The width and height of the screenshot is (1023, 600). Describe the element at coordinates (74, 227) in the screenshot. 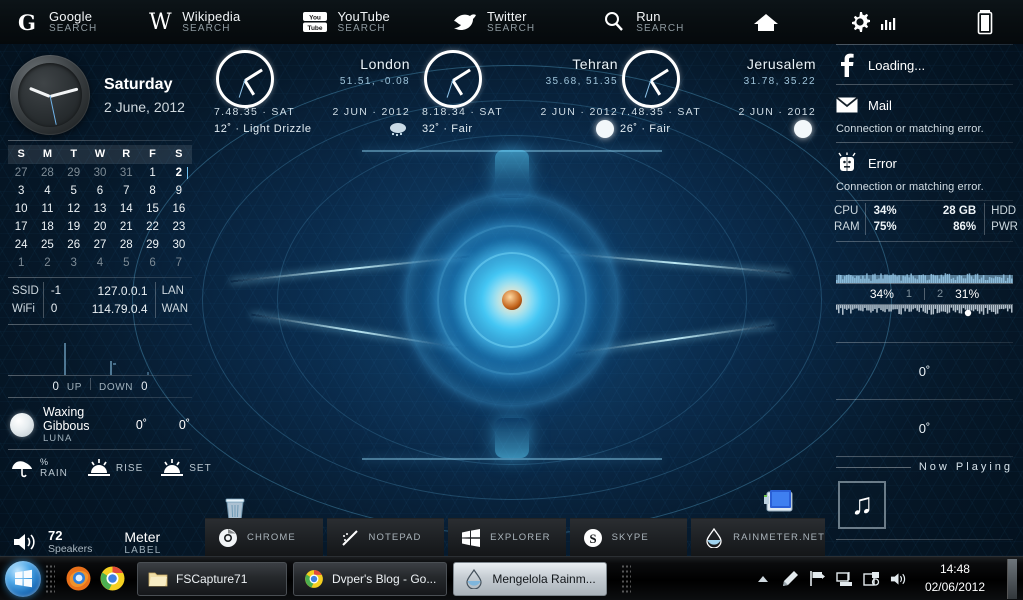

I see `calendar-day: 19` at that location.